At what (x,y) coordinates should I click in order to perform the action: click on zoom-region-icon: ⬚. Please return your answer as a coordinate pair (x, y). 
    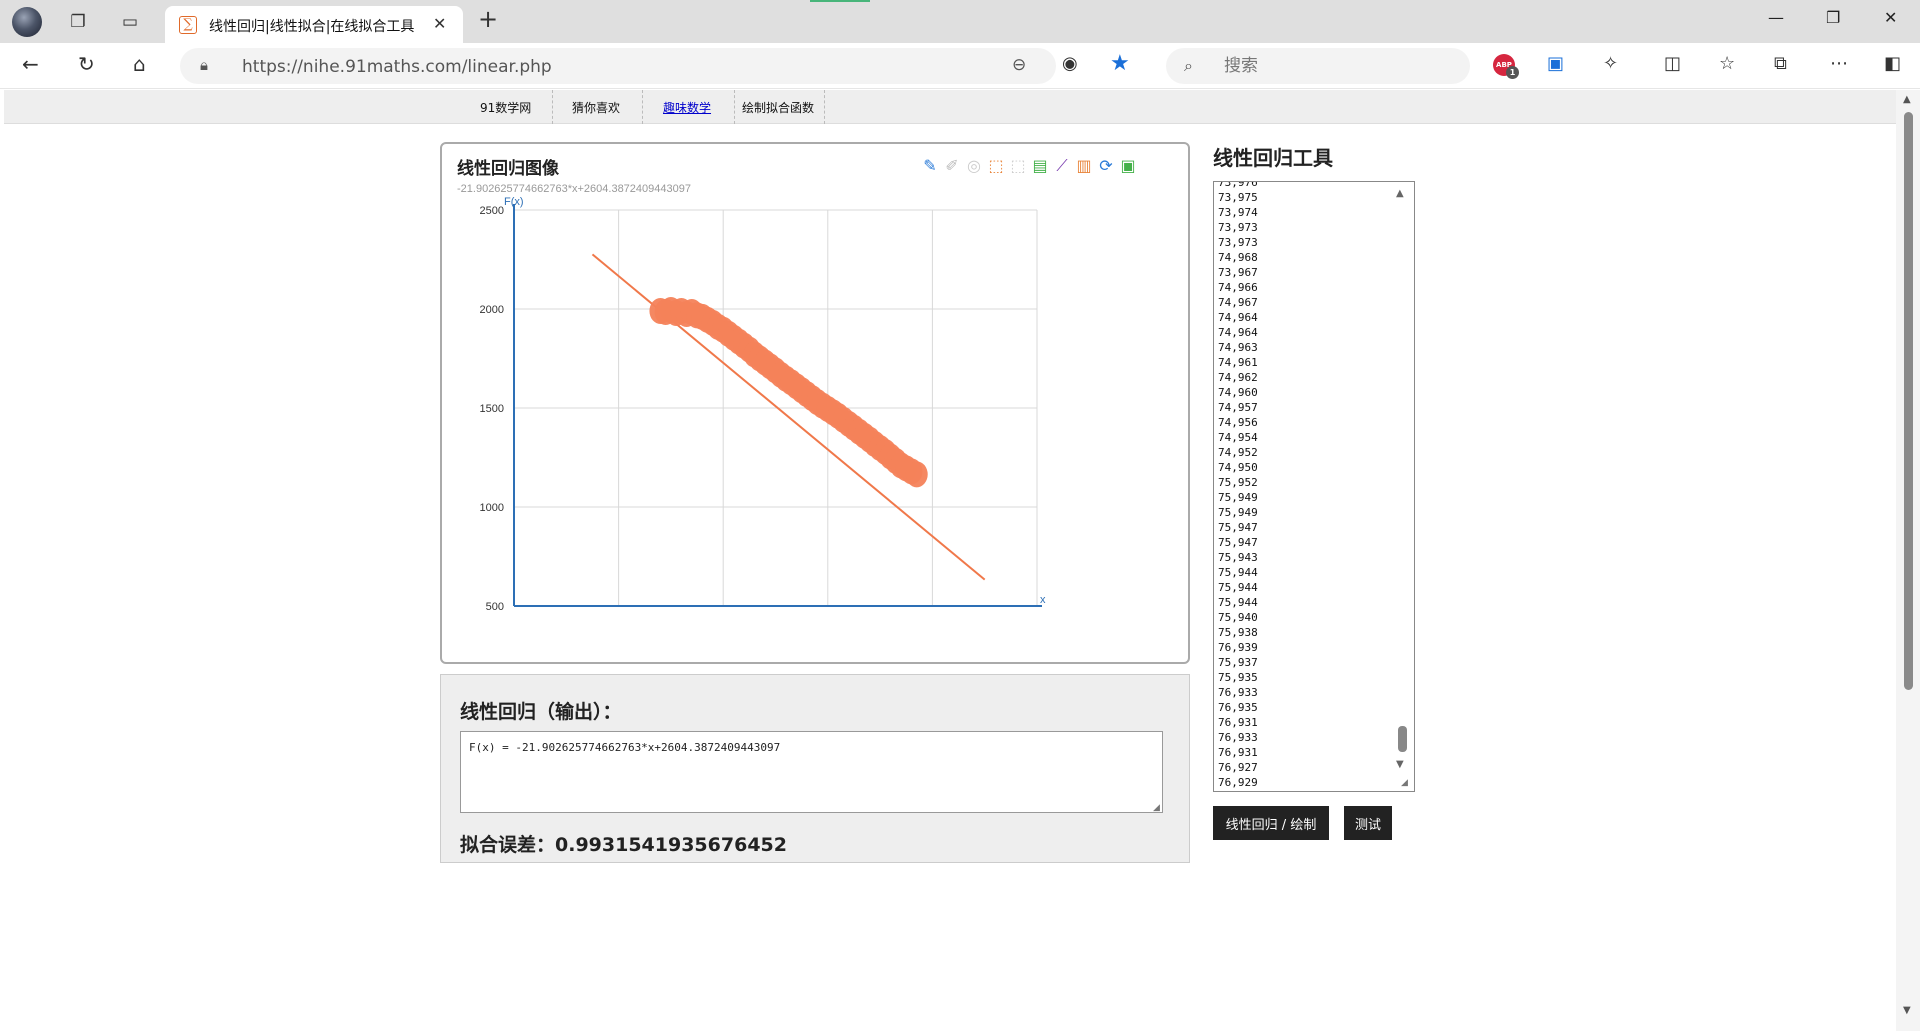
    Looking at the image, I should click on (996, 166).